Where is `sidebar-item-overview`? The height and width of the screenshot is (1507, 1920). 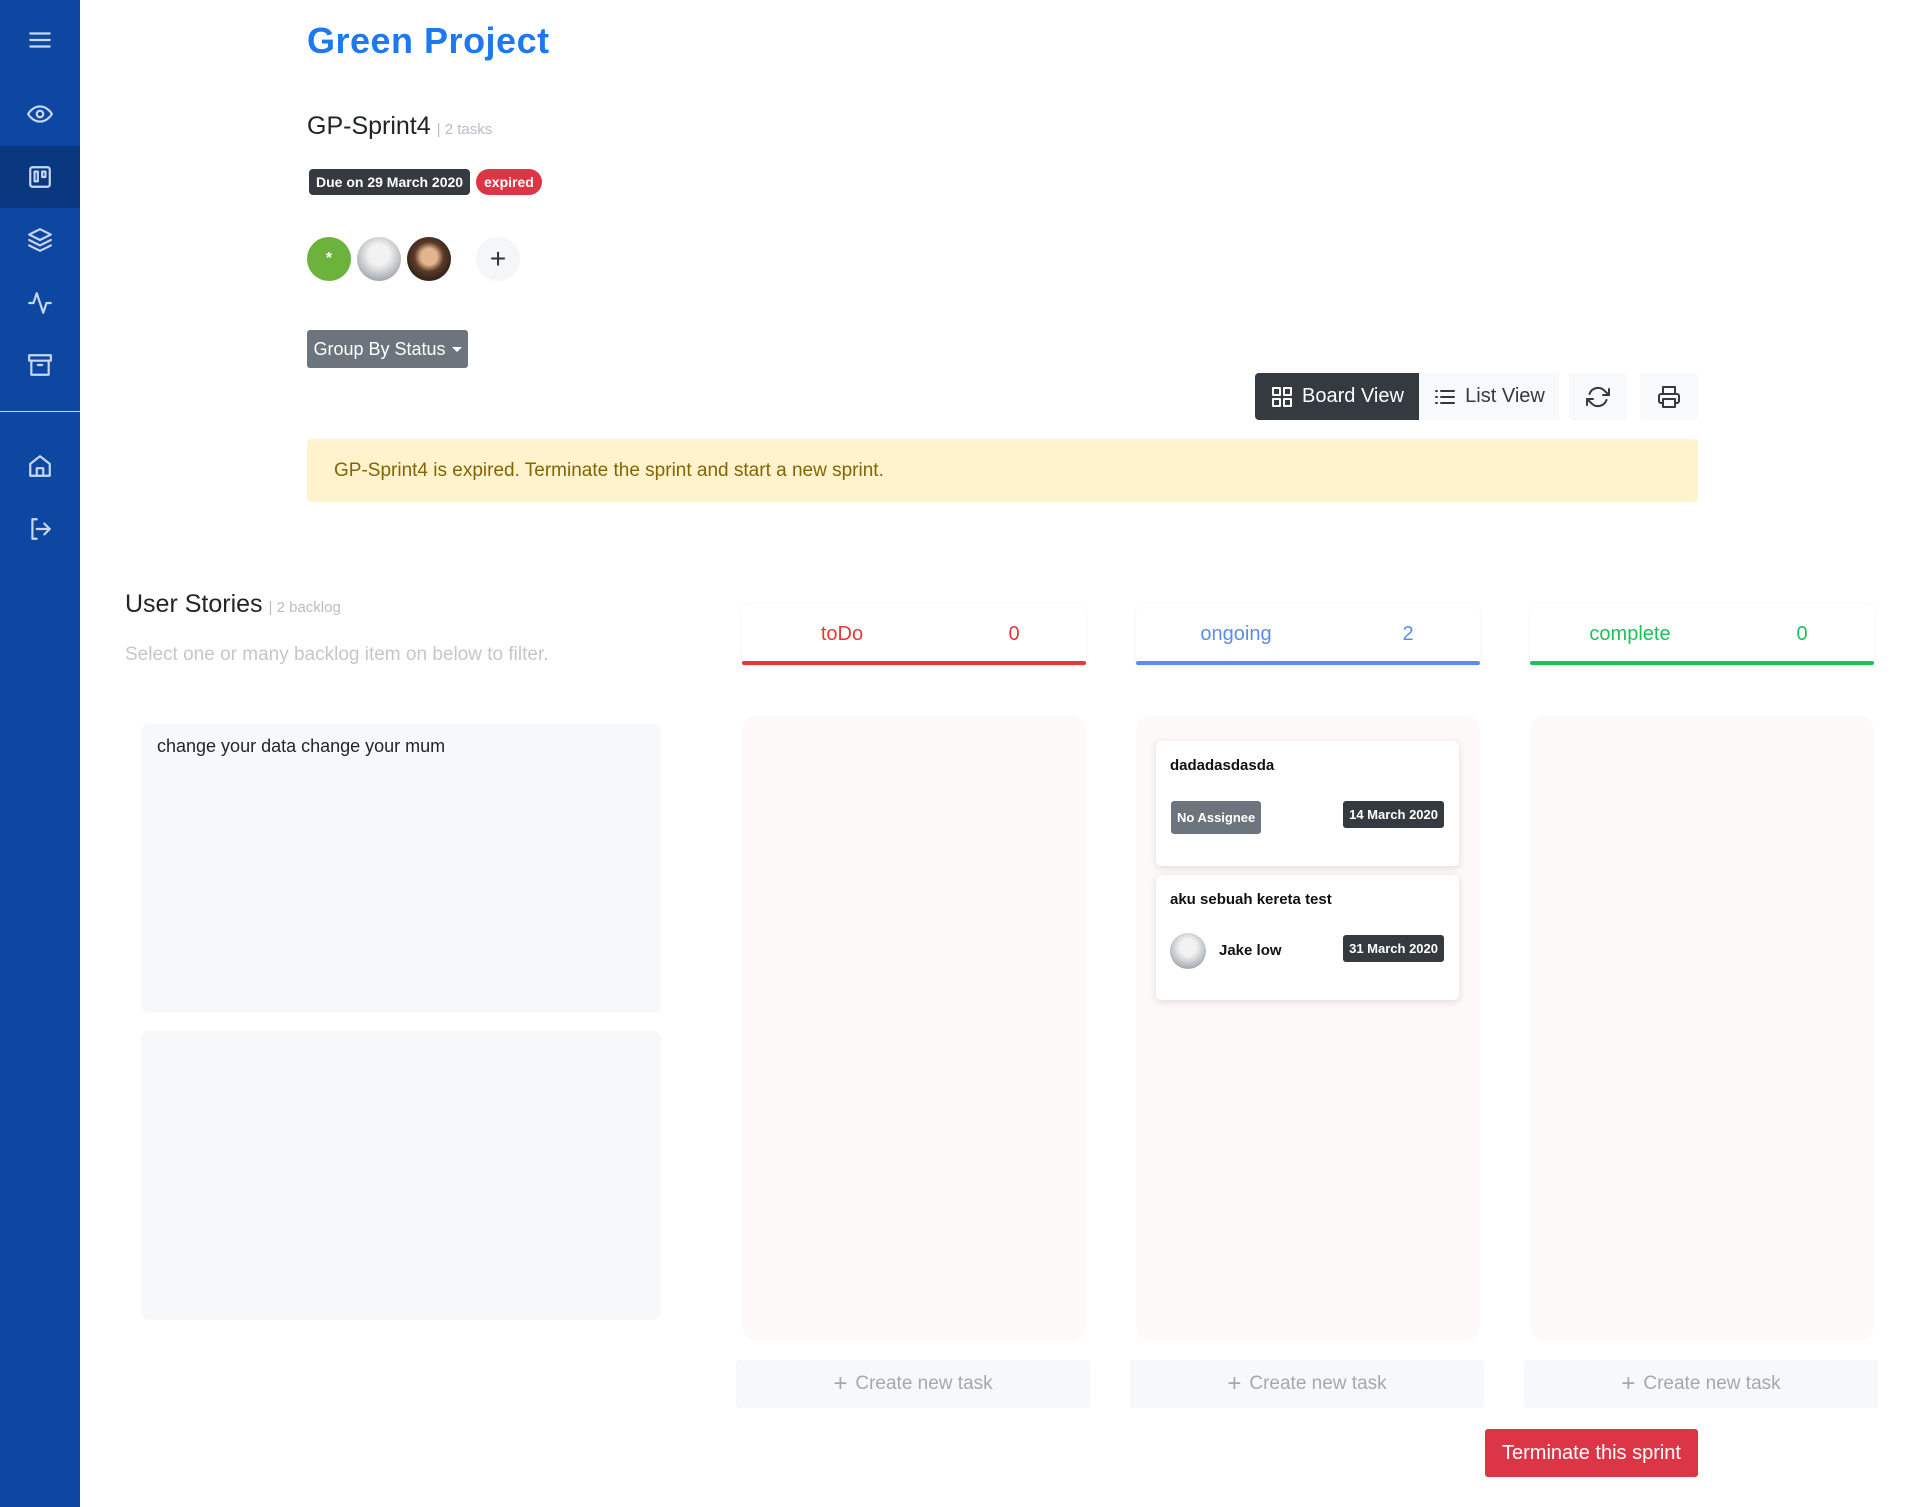
sidebar-item-overview is located at coordinates (40, 114).